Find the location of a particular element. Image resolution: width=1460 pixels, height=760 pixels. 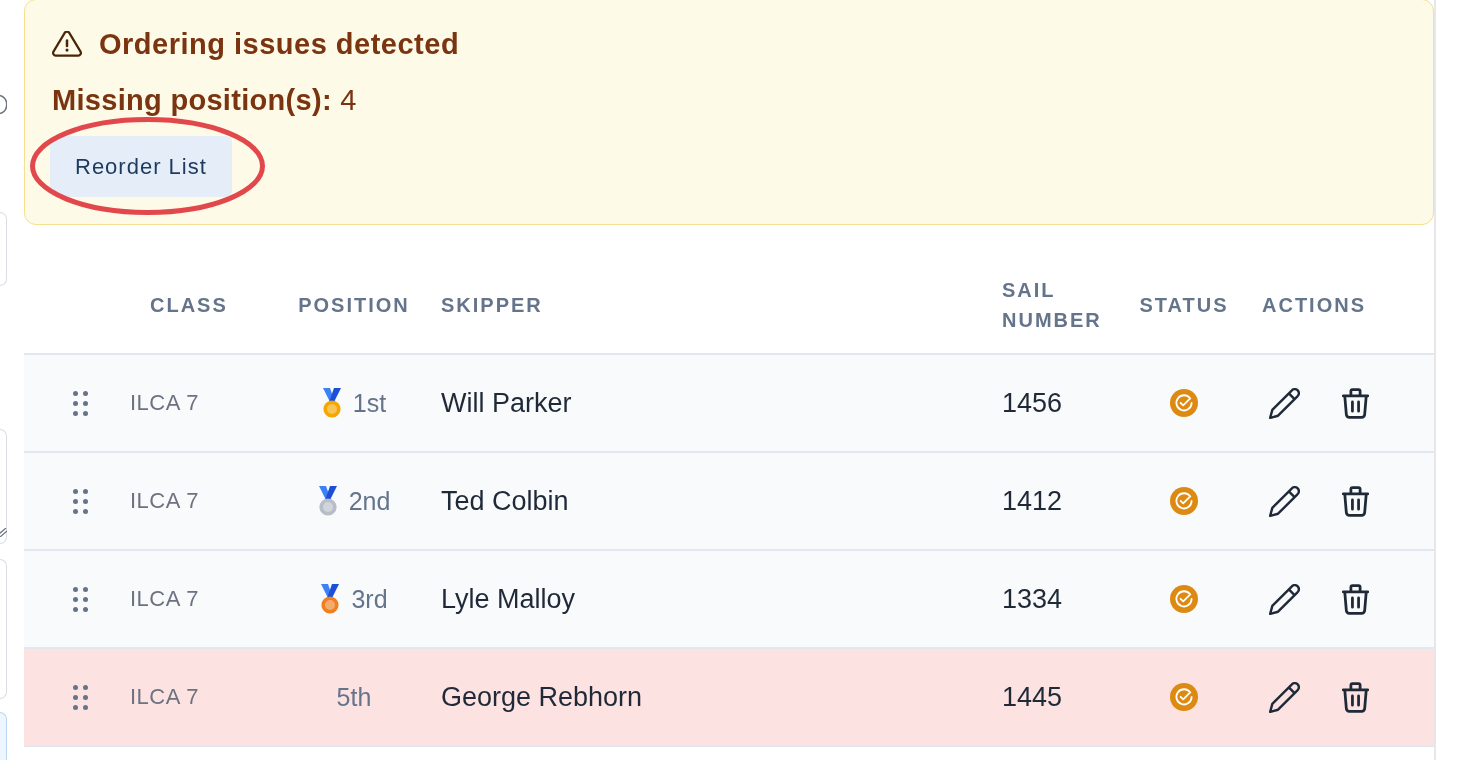

table-cell: 2nd is located at coordinates (369, 501).